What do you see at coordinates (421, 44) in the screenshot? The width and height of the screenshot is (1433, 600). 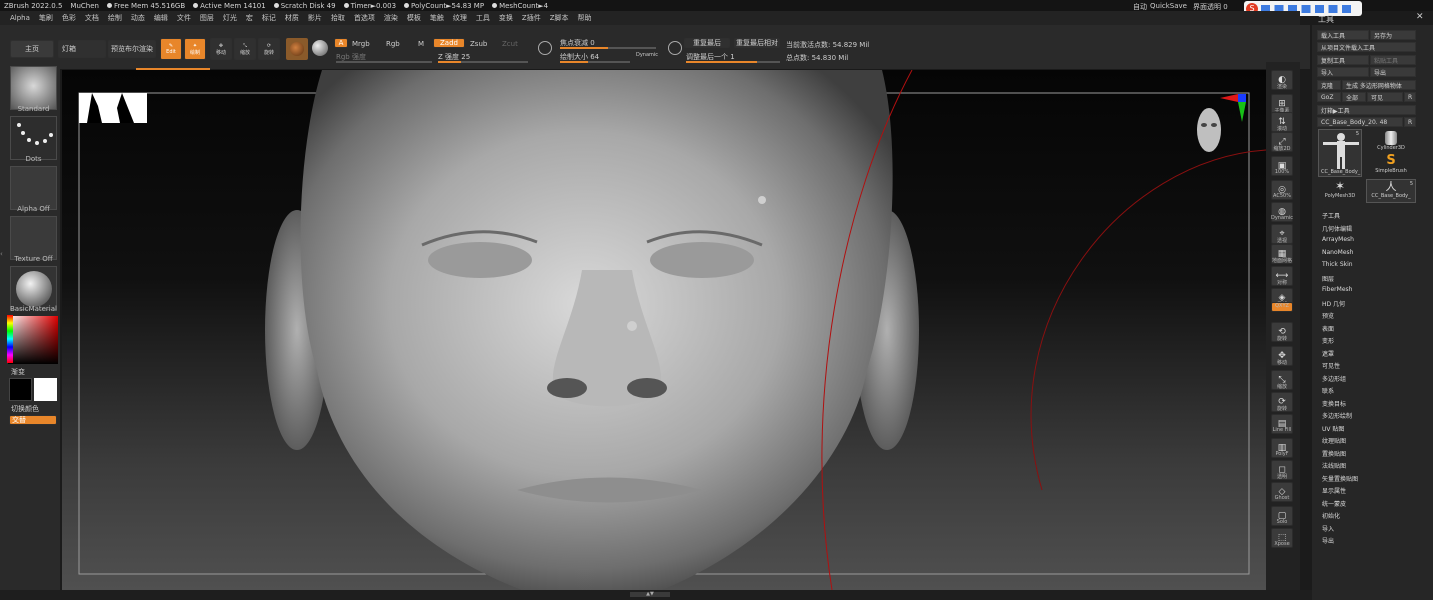 I see `m-toggle: M` at bounding box center [421, 44].